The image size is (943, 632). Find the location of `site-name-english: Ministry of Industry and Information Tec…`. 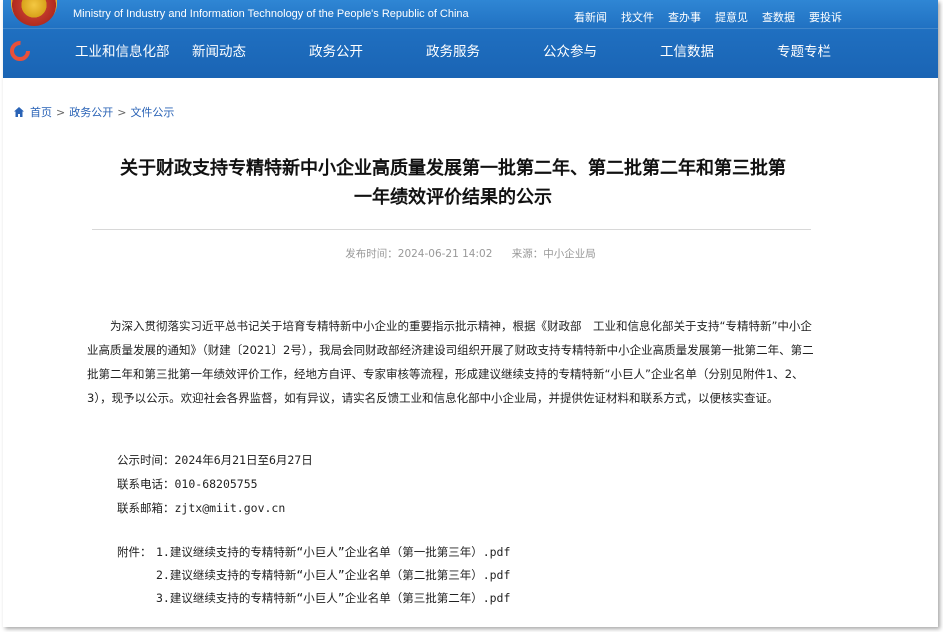

site-name-english: Ministry of Industry and Information Tec… is located at coordinates (271, 14).